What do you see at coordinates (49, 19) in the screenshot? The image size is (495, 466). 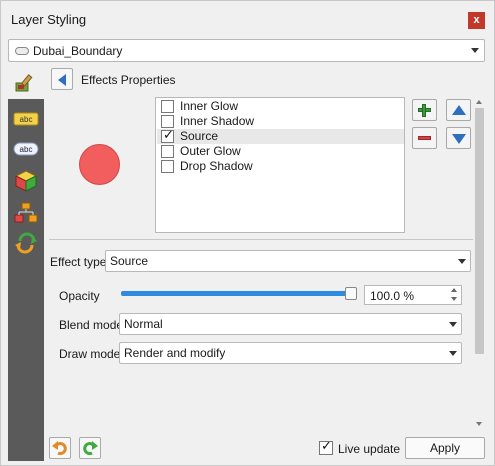 I see `window-title: Layer Styling` at bounding box center [49, 19].